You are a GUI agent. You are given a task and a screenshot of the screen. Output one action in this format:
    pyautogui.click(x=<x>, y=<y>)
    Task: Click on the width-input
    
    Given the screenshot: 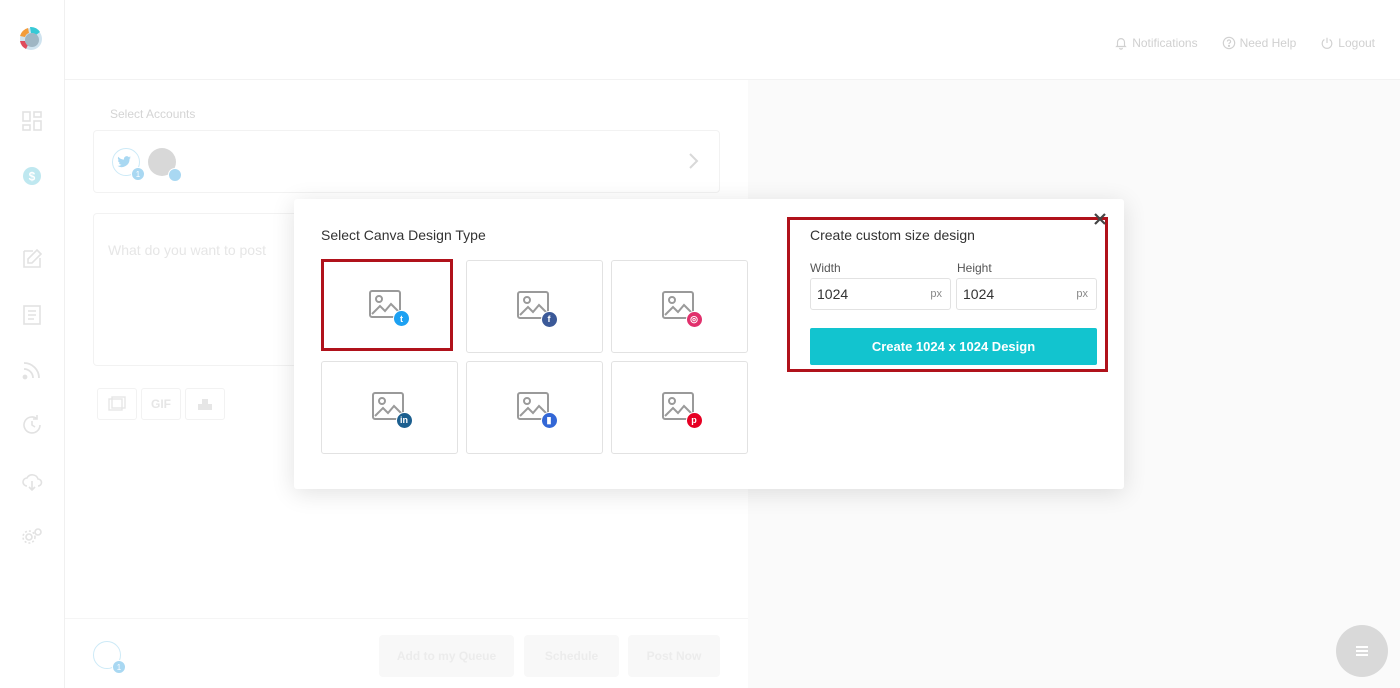 What is the action you would take?
    pyautogui.click(x=866, y=294)
    